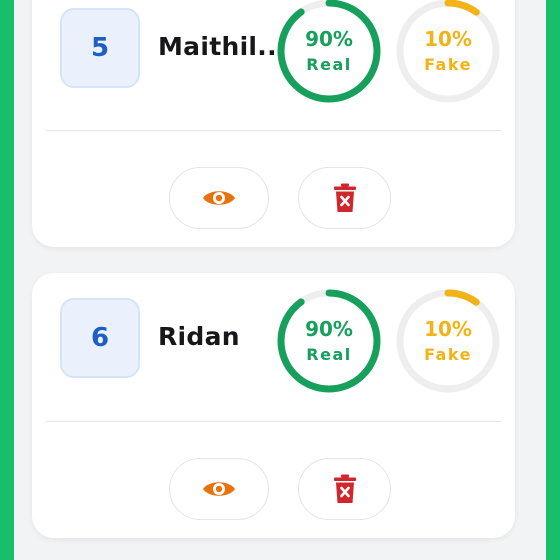 The image size is (560, 560). I want to click on record-number-badge: 6, so click(100, 338).